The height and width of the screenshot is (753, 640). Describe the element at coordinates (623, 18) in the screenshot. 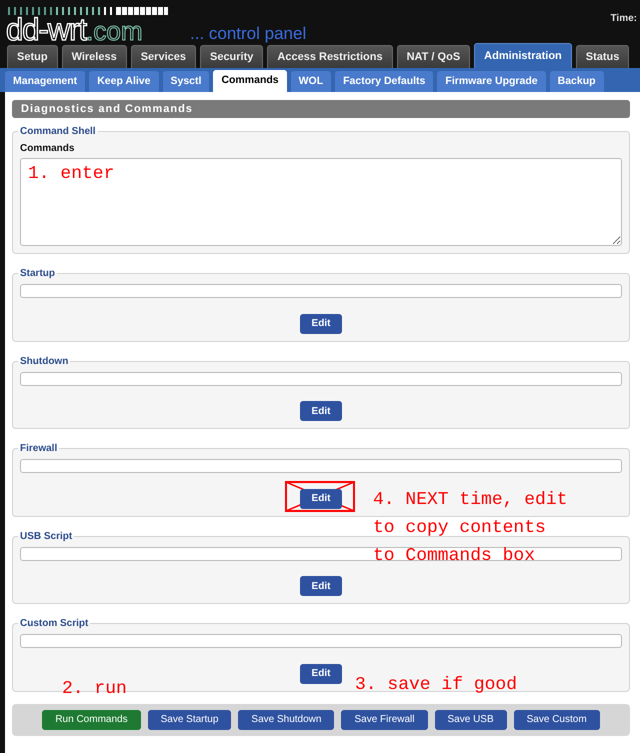

I see `time-label: Time:` at that location.